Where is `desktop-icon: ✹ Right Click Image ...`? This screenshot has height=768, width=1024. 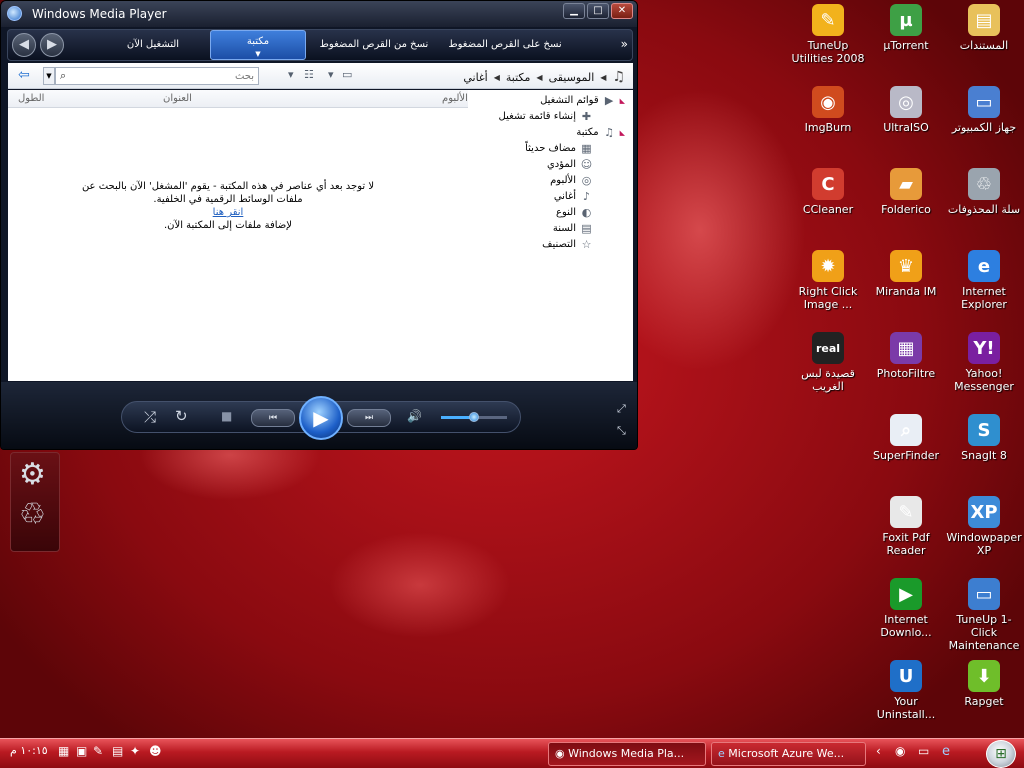 desktop-icon: ✹ Right Click Image ... is located at coordinates (828, 280).